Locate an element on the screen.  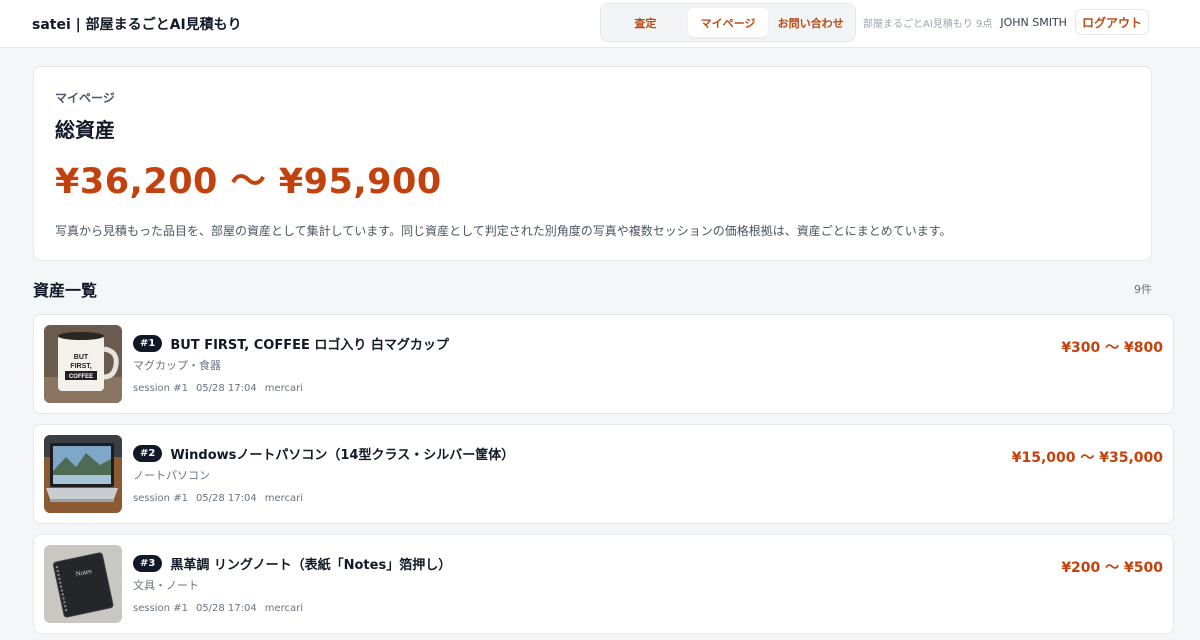
item-category: マグカップ・食器 is located at coordinates (177, 365).